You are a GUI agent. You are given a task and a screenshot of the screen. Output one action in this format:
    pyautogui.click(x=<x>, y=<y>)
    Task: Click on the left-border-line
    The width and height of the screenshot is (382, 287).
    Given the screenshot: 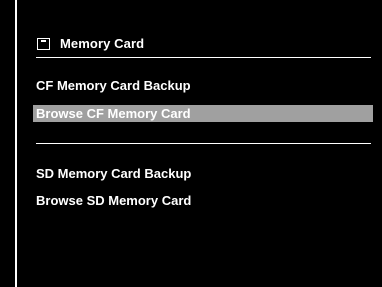 What is the action you would take?
    pyautogui.click(x=16, y=143)
    